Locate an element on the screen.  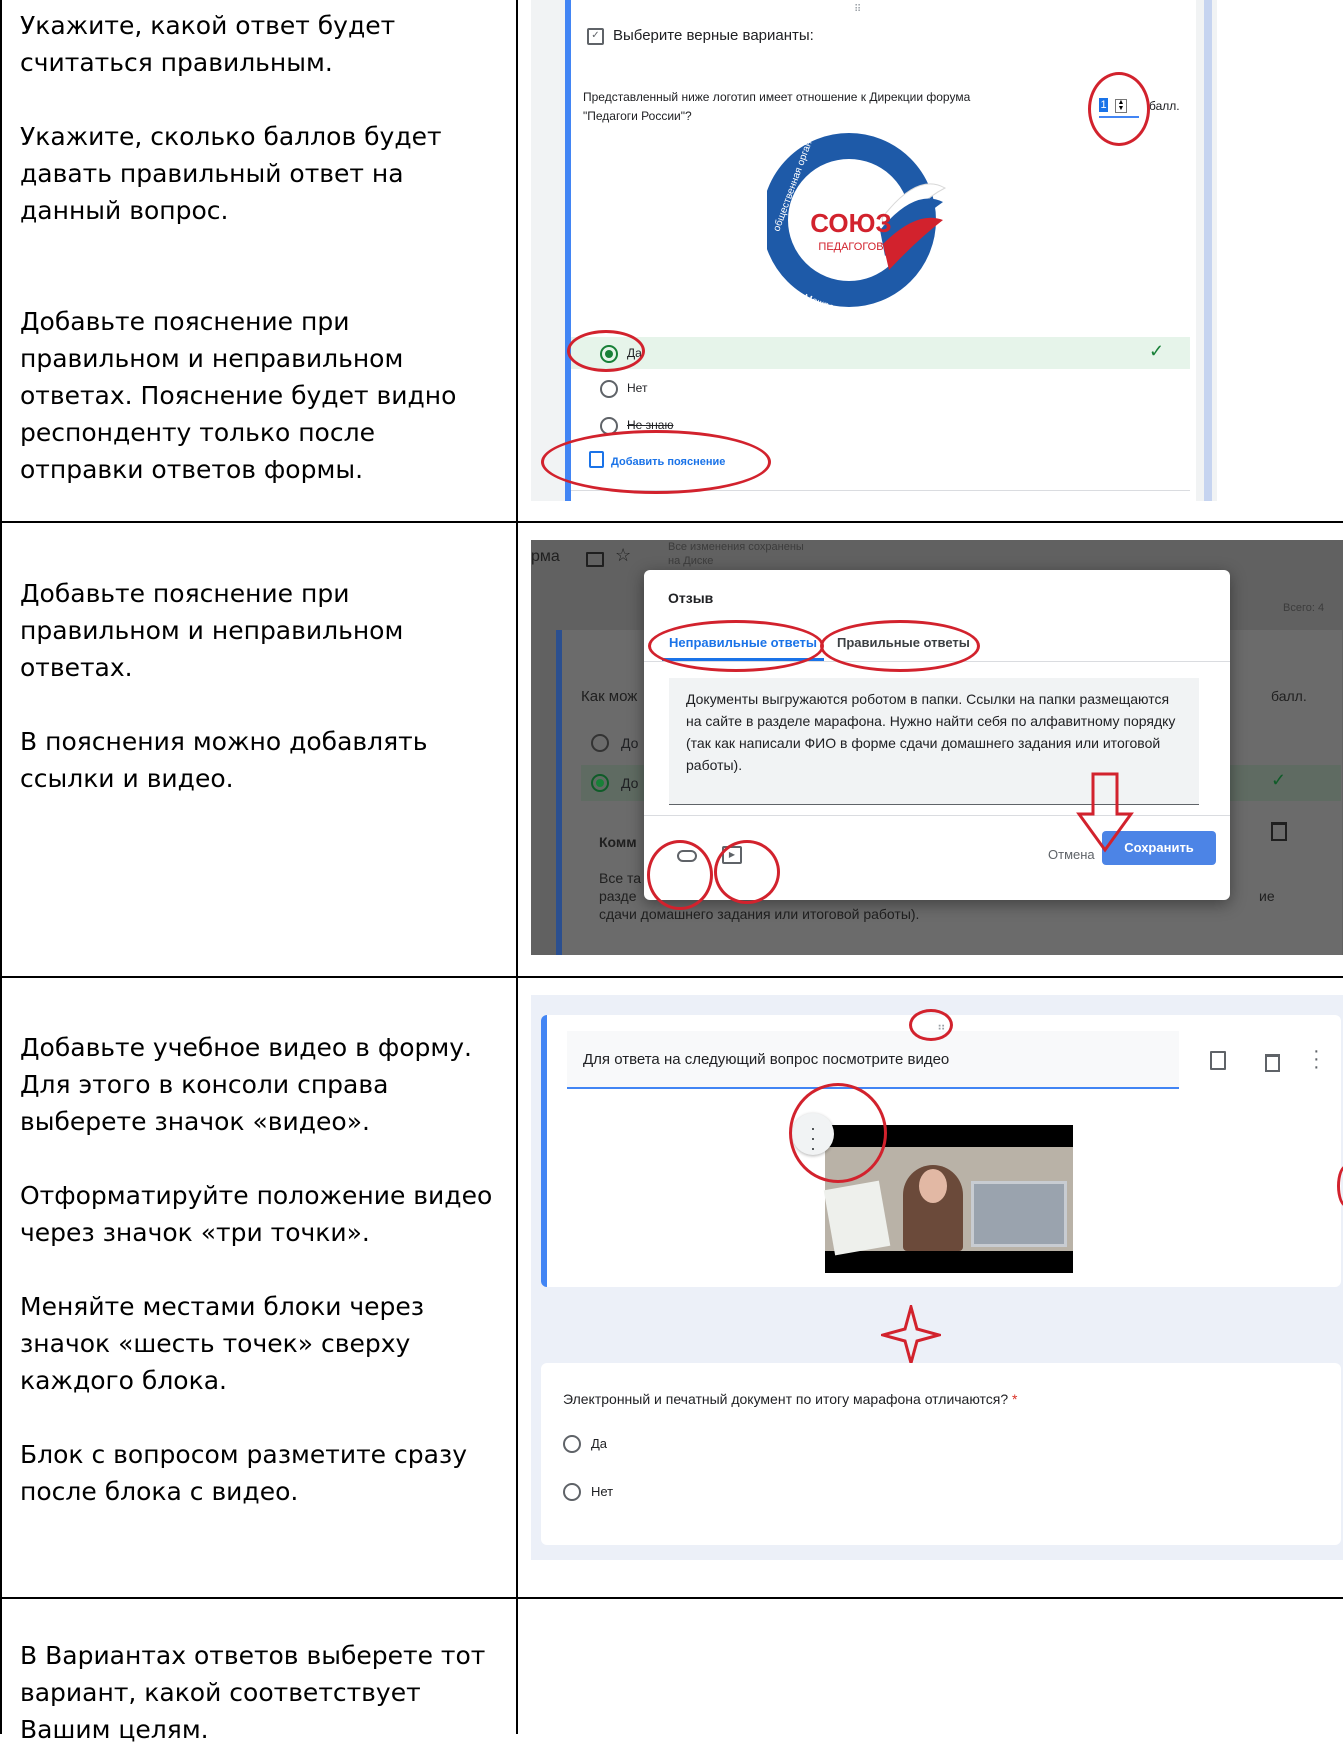
background-text: Все та is located at coordinates (620, 878).